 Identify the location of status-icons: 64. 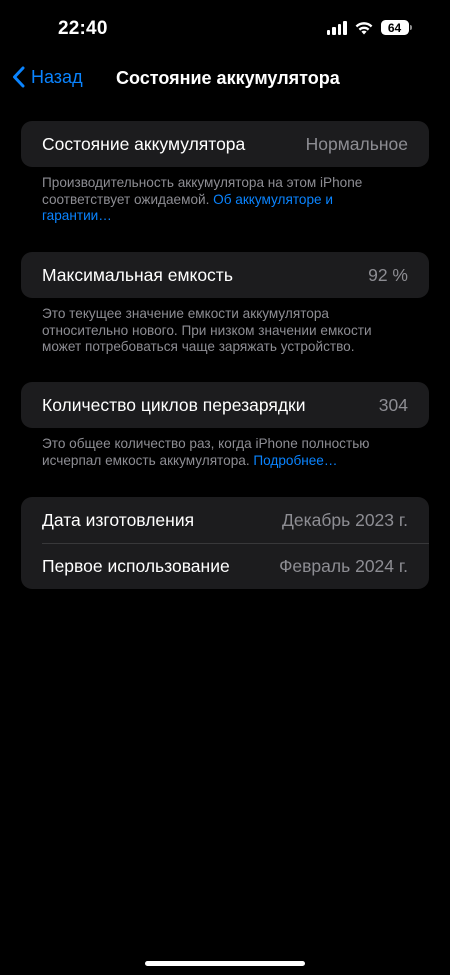
(369, 27).